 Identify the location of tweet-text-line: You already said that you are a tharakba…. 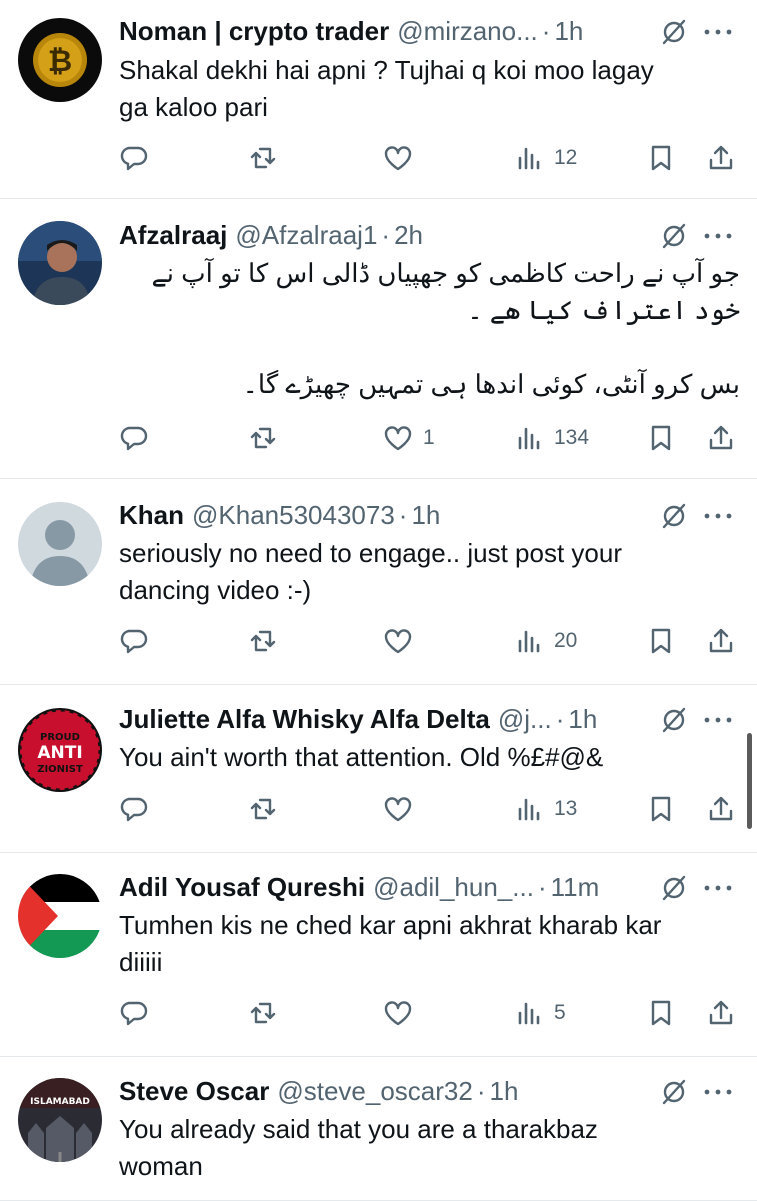
(358, 1129).